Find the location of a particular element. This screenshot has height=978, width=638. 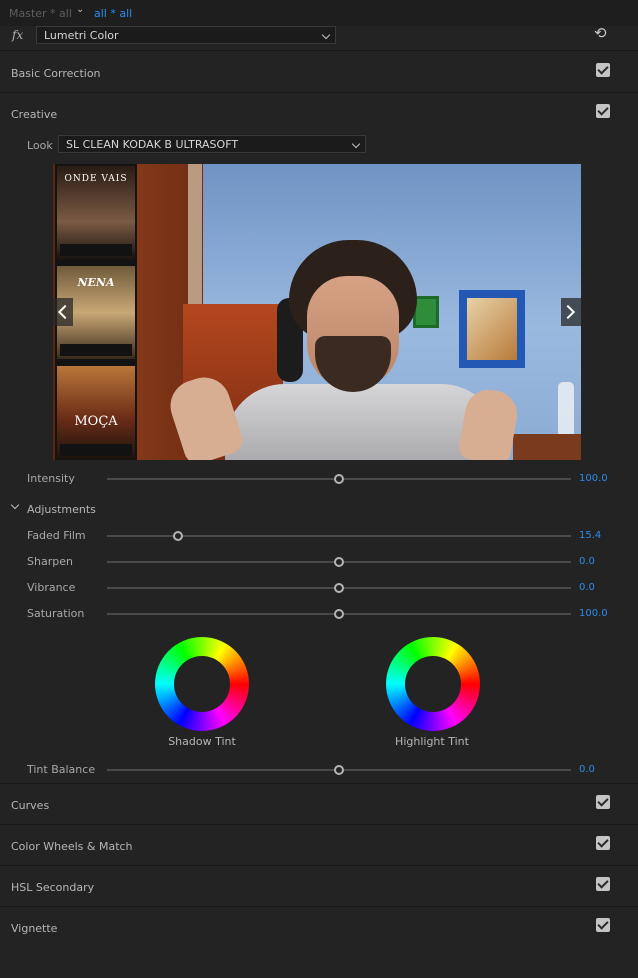

highlight-tint-label: Highlight Tint is located at coordinates (432, 741).